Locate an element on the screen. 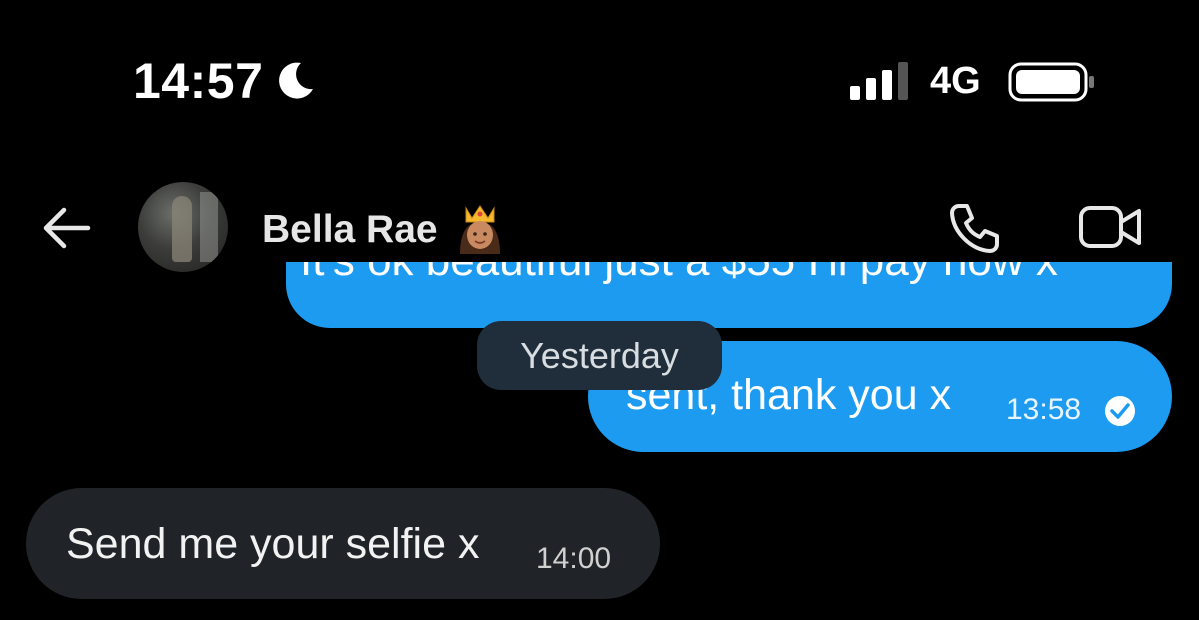  video-call-icon is located at coordinates (1110, 228).